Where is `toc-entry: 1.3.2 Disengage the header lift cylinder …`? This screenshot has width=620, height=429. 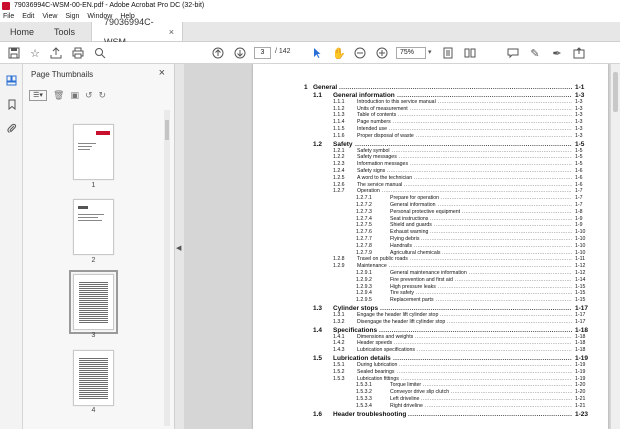
toc-entry: 1.3.2 Disengage the header lift cylinder … is located at coordinates (430, 322).